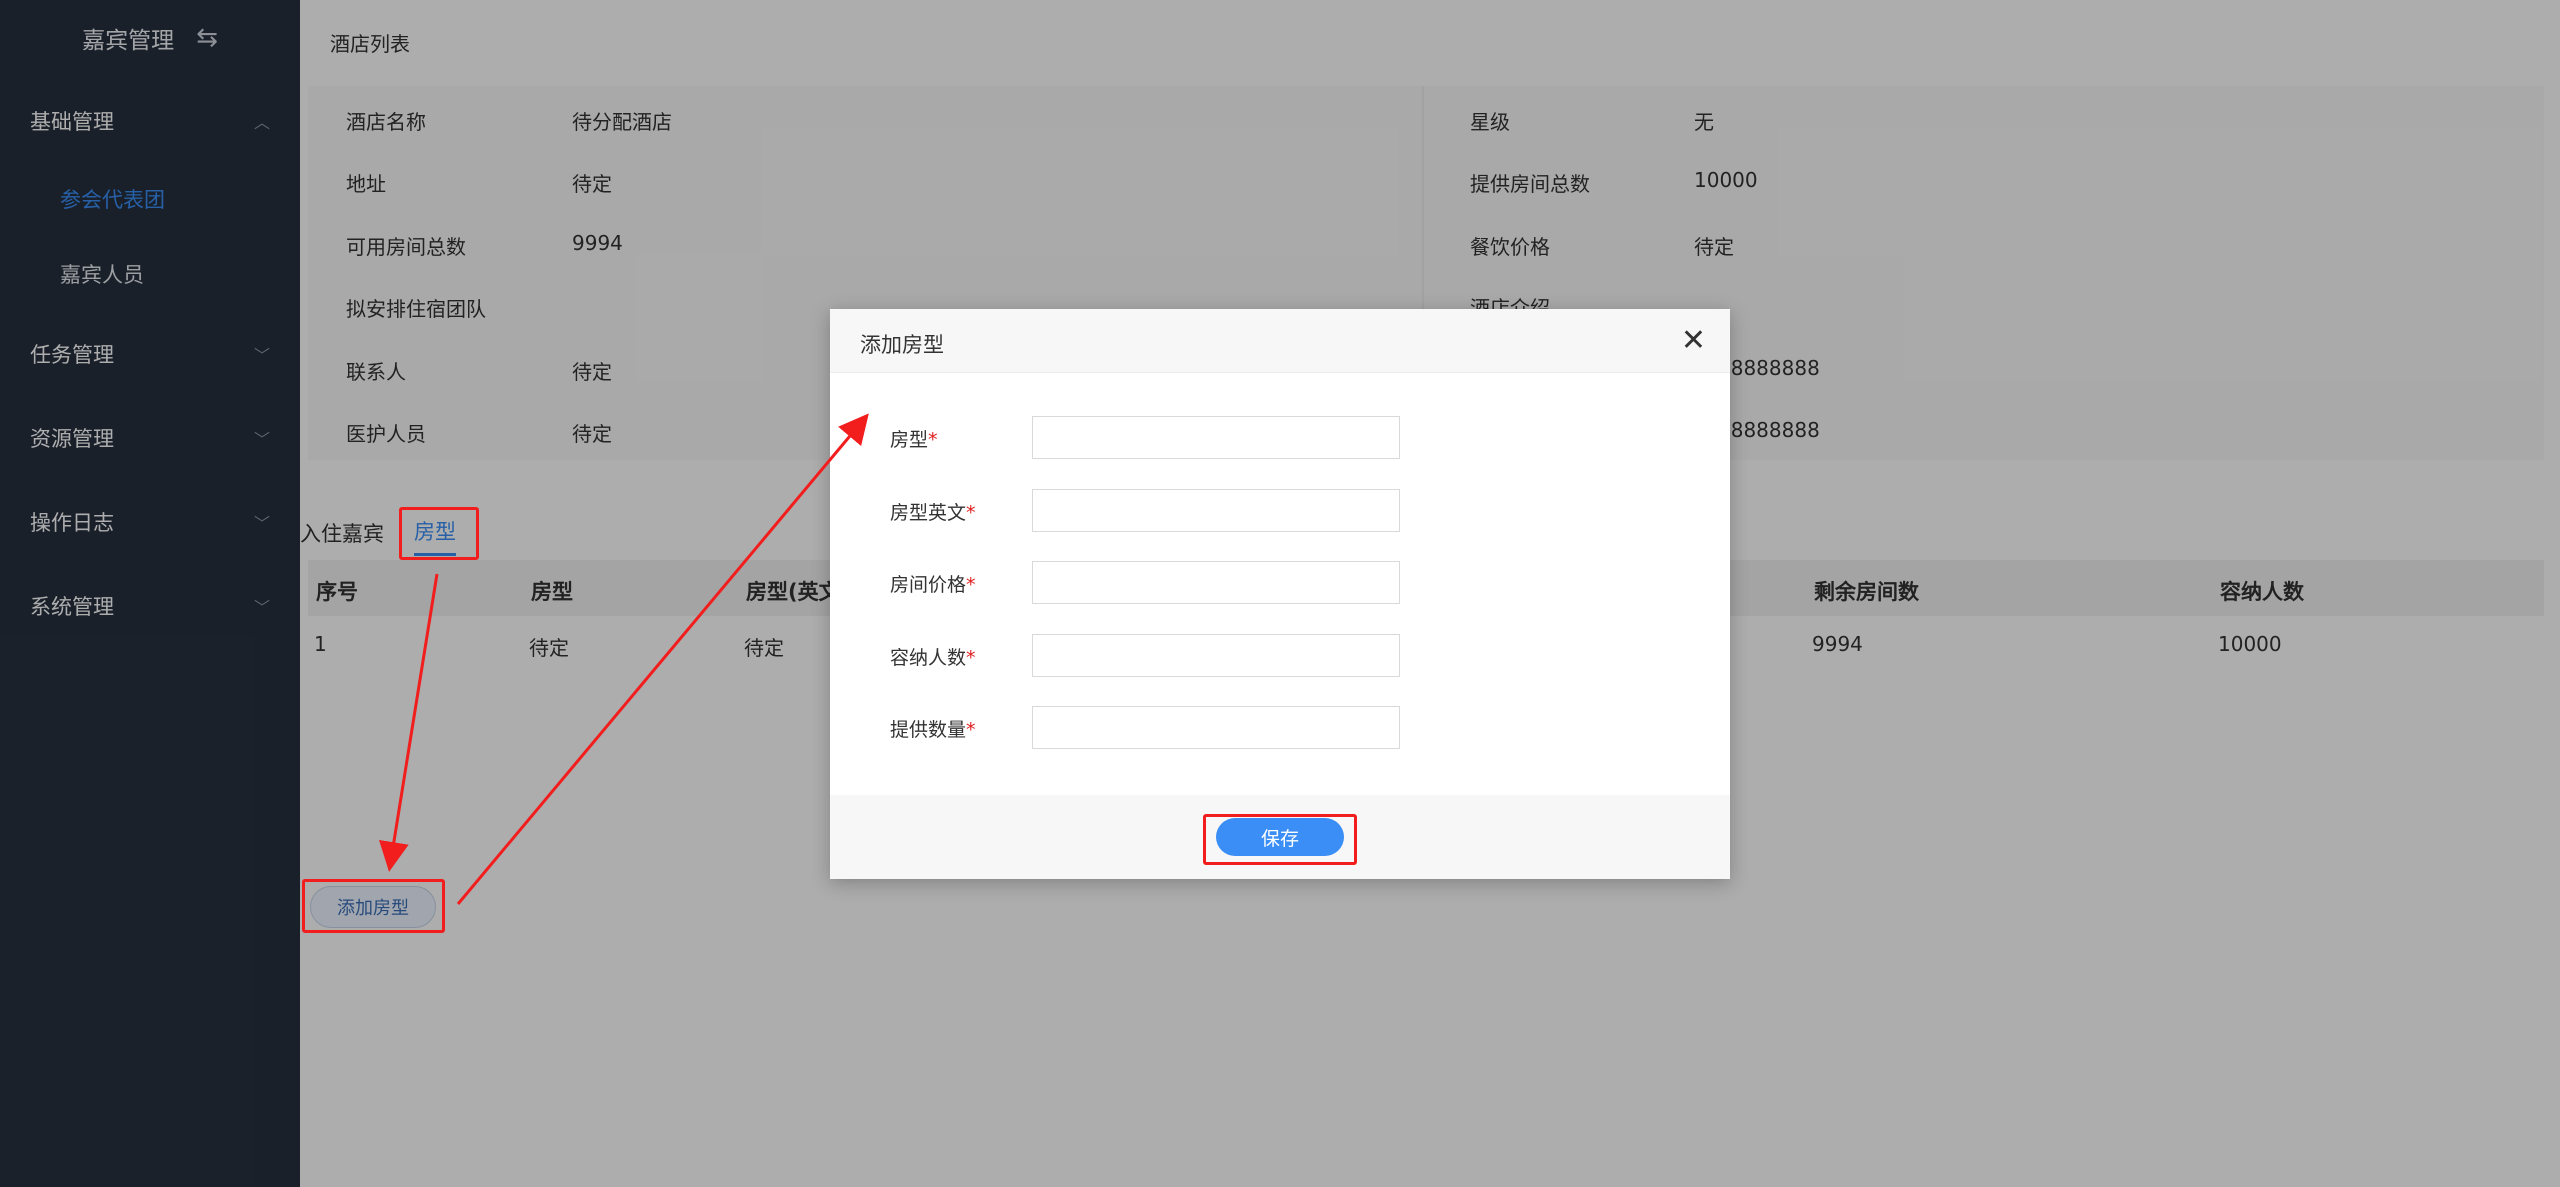  I want to click on close-icon: ✕, so click(1693, 340).